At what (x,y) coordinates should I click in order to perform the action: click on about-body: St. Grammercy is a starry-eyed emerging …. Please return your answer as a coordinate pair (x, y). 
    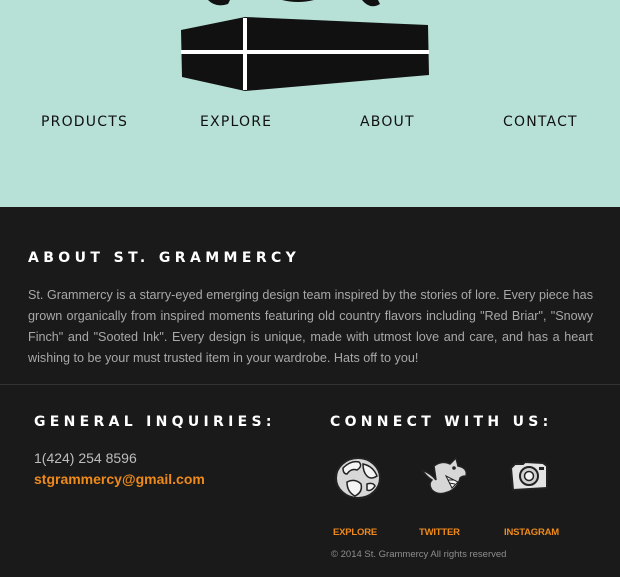
    Looking at the image, I should click on (310, 326).